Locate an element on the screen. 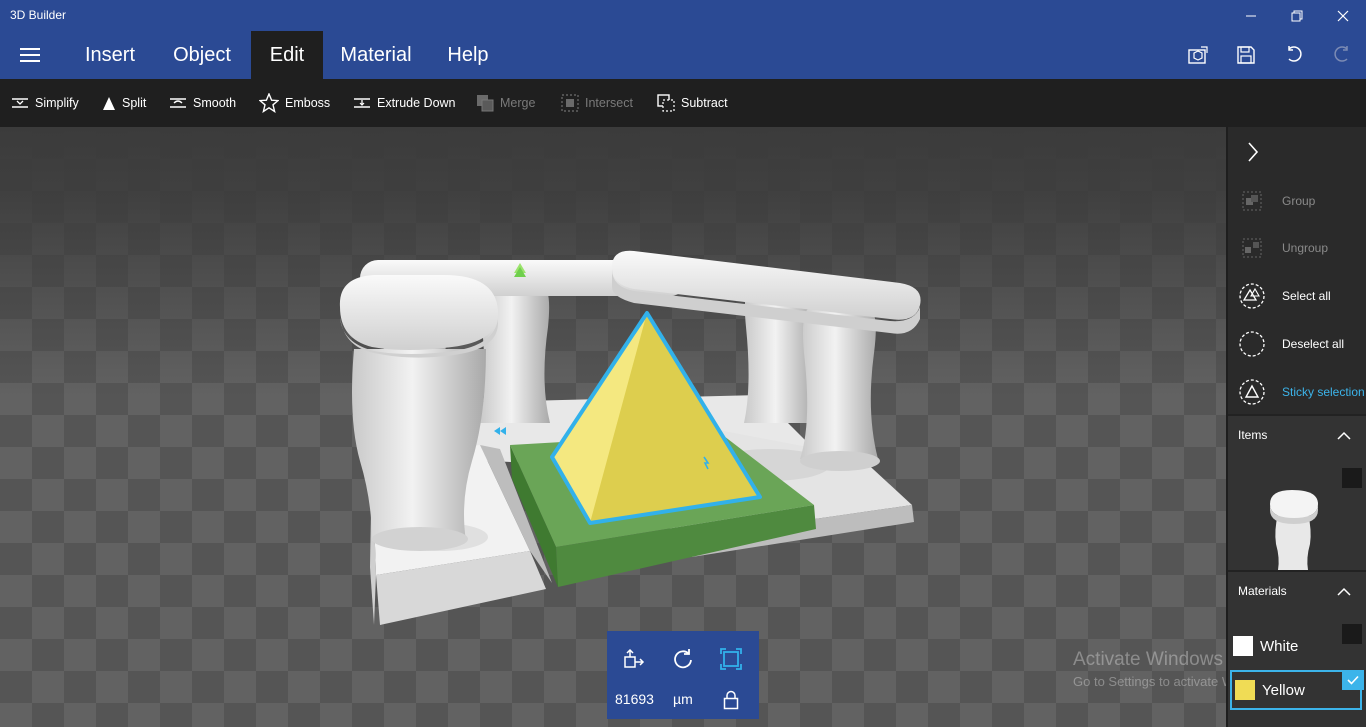  white-swatch is located at coordinates (1243, 646).